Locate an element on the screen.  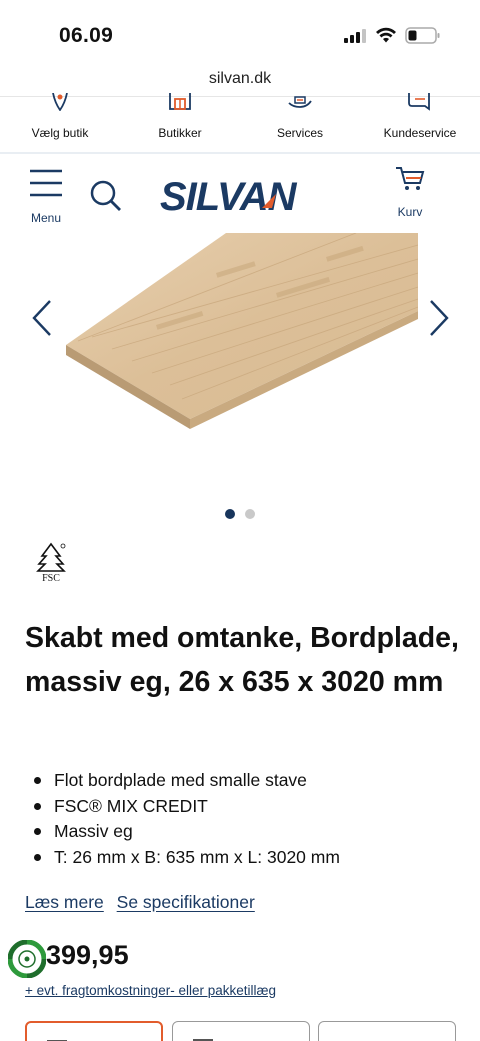
list-item: Flot bordplade med smalle stave is located at coordinates (250, 781).